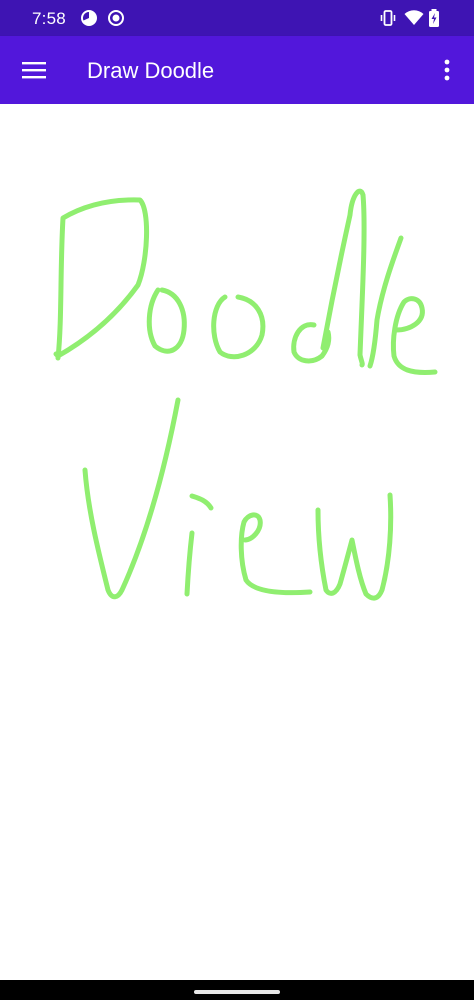 This screenshot has width=474, height=1000. What do you see at coordinates (354, 546) in the screenshot?
I see `doodle-stroke-w` at bounding box center [354, 546].